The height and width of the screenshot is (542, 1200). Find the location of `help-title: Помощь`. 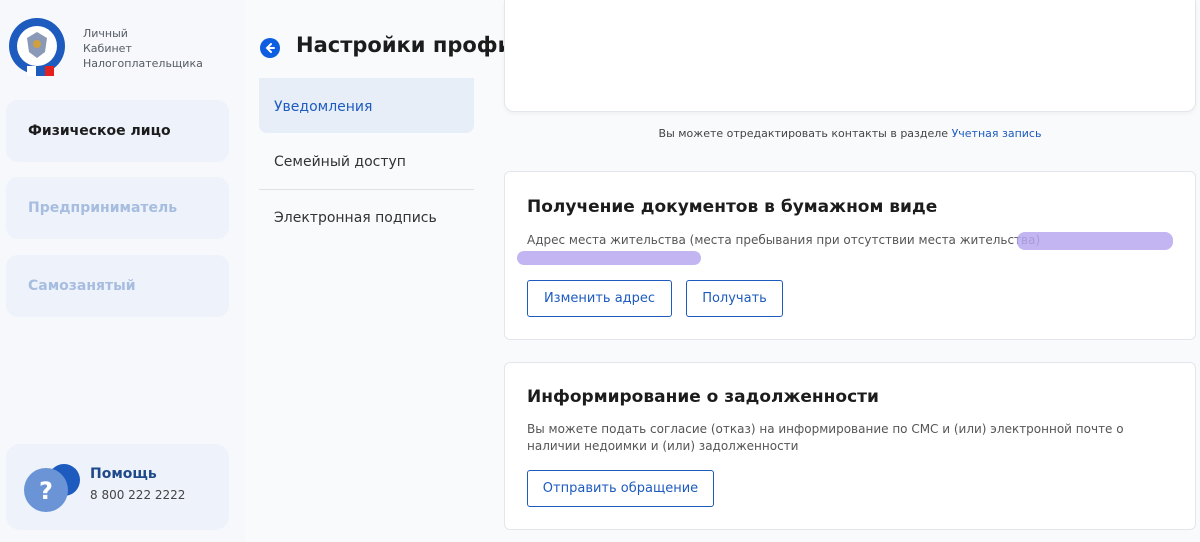

help-title: Помощь is located at coordinates (123, 474).